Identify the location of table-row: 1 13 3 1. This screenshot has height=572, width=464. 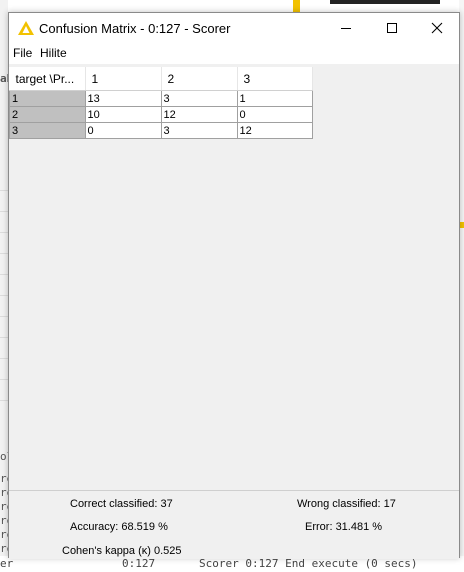
(161, 98).